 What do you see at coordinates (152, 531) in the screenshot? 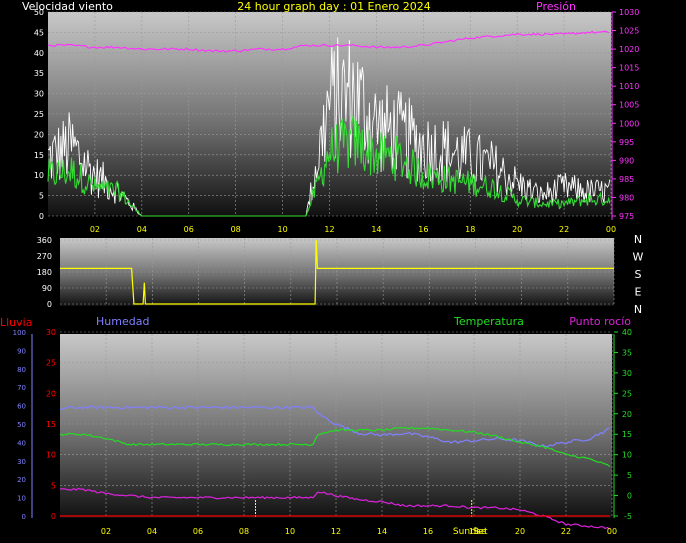
I see `thermo-x-tick: 04` at bounding box center [152, 531].